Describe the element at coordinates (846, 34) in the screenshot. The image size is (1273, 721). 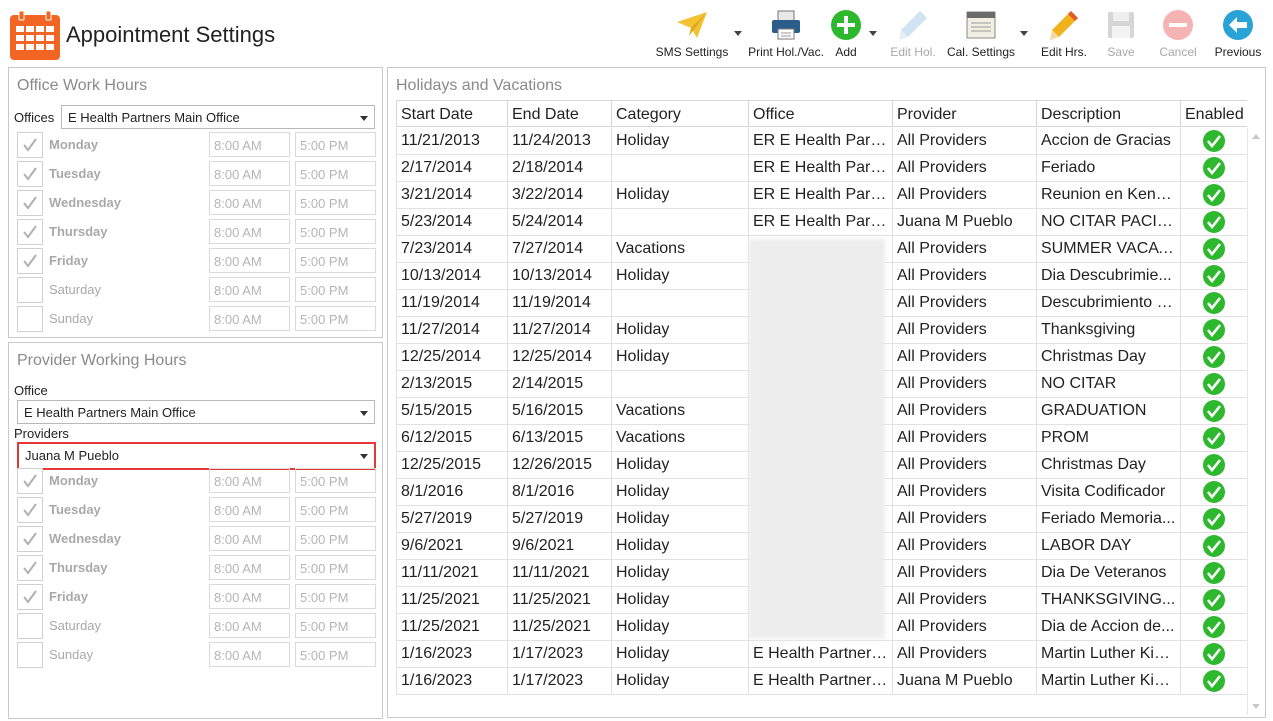
I see `add-button: Add` at that location.